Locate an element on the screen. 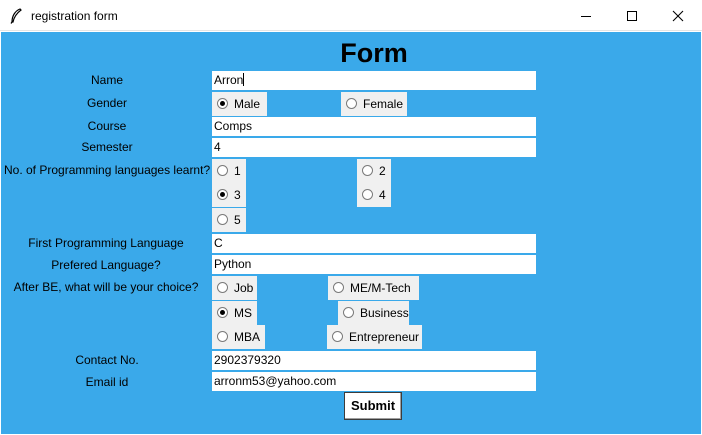 Image resolution: width=702 pixels, height=435 pixels. semester-label: Semester is located at coordinates (107, 147).